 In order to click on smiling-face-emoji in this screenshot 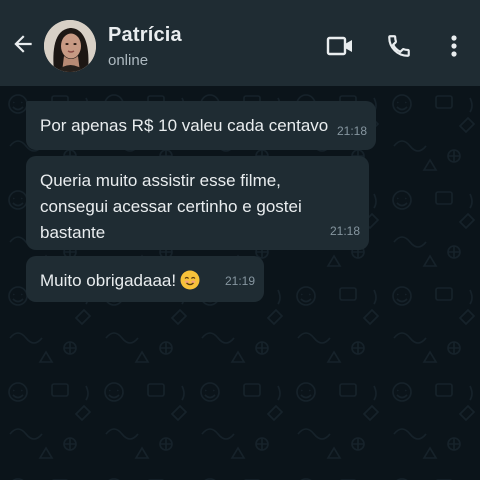, I will do `click(190, 280)`.